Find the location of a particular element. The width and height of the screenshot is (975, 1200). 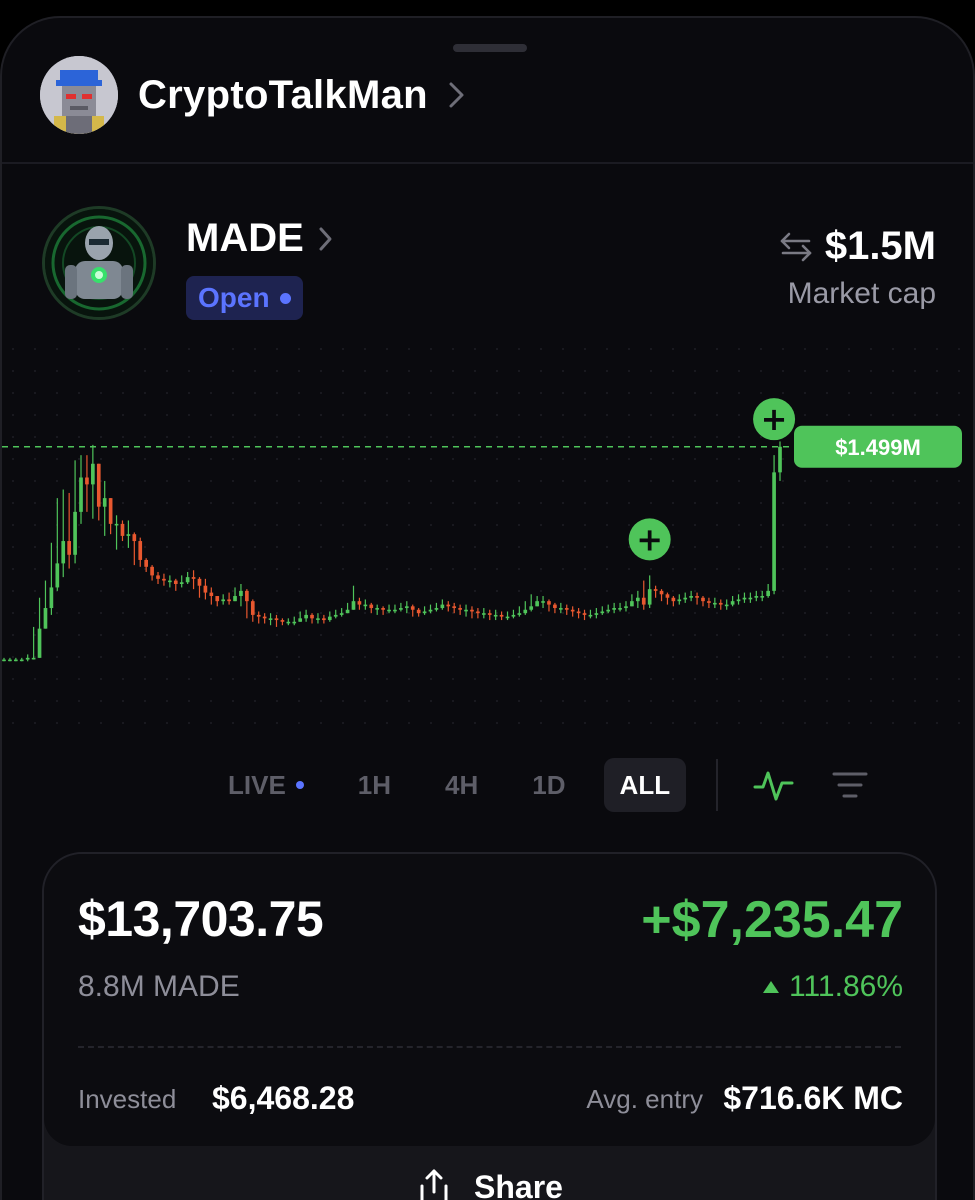

line-chart-icon is located at coordinates (774, 785).